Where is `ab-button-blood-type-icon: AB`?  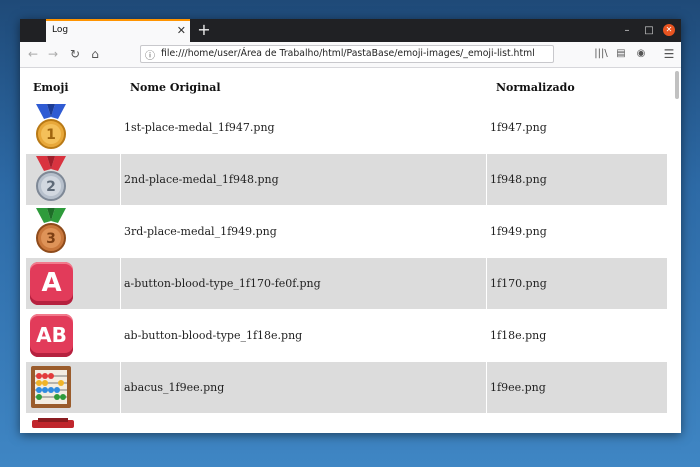
ab-button-blood-type-icon: AB is located at coordinates (51, 335).